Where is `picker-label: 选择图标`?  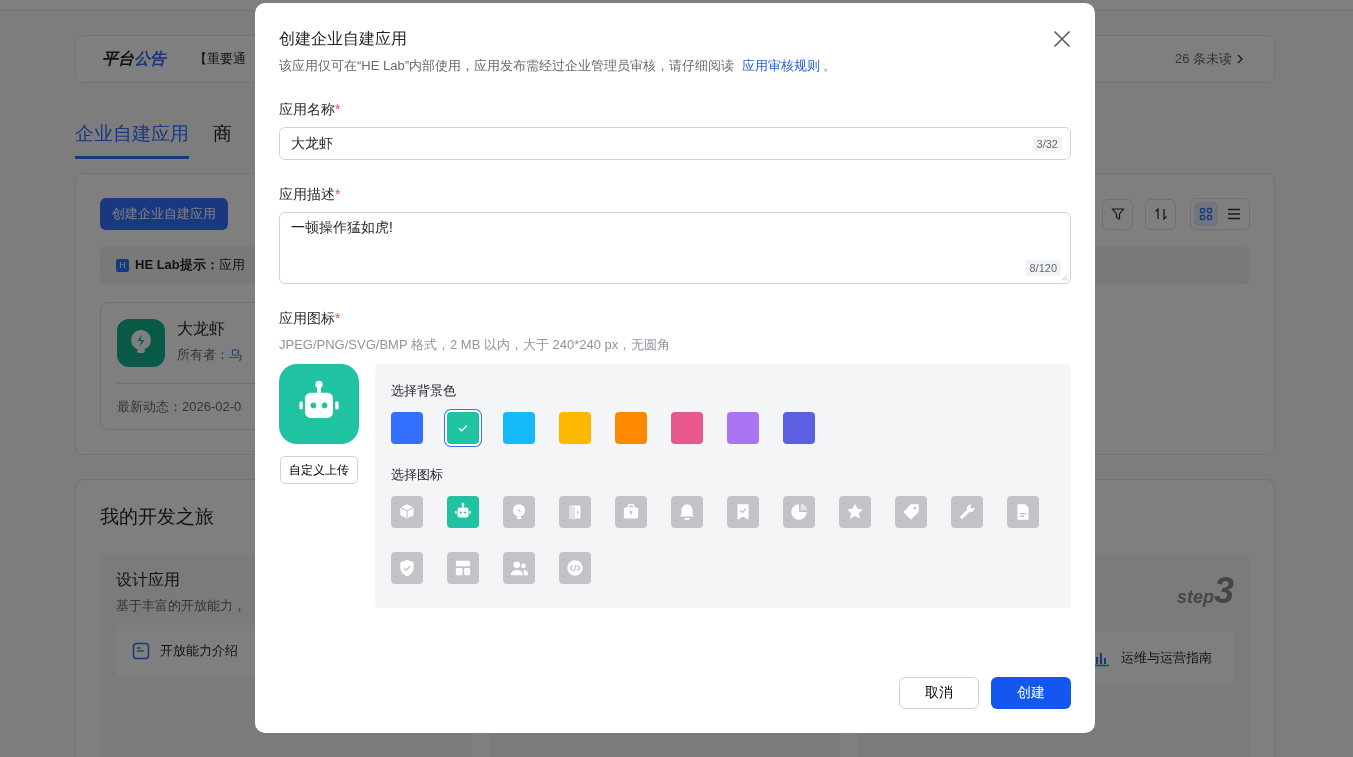 picker-label: 选择图标 is located at coordinates (417, 475).